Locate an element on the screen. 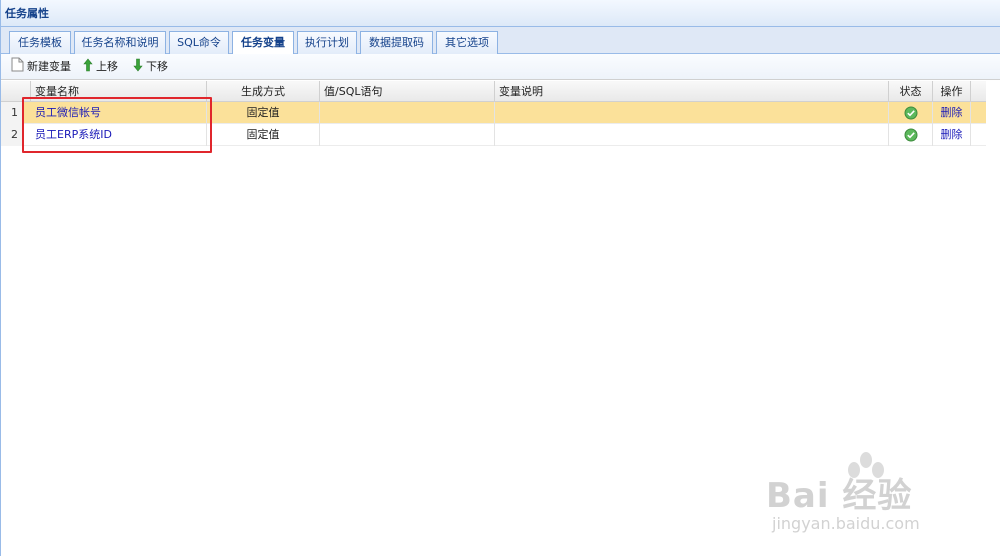  variable-name-cell: 员工ERP系统ID is located at coordinates (119, 135).